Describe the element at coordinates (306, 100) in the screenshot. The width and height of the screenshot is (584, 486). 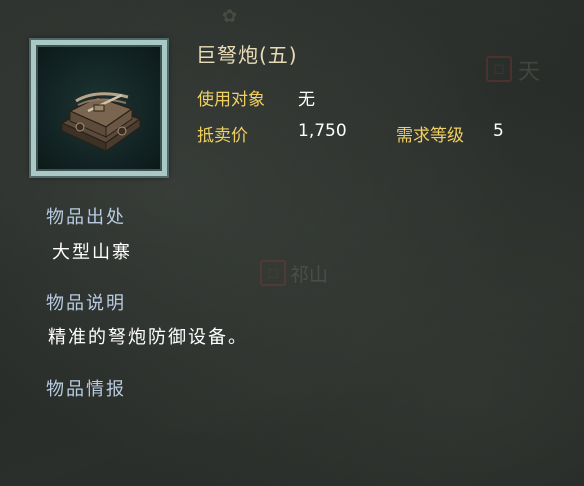
I see `use-target-value: 无` at that location.